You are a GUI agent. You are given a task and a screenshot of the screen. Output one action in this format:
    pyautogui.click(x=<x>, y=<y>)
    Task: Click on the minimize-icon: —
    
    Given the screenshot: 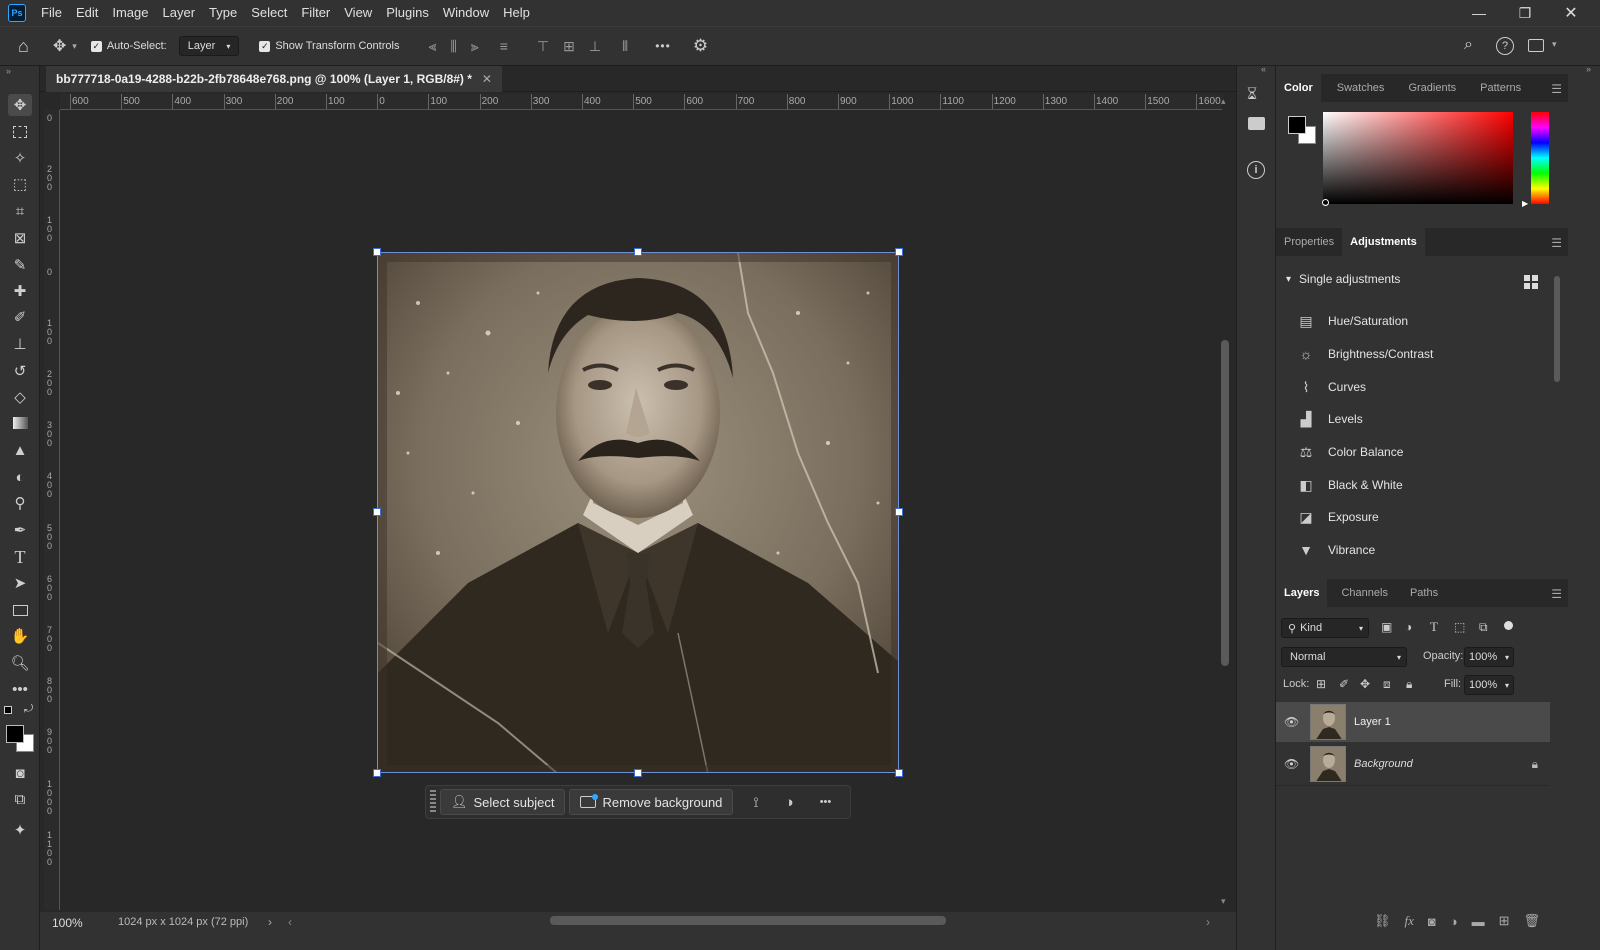 What is the action you would take?
    pyautogui.click(x=1479, y=13)
    